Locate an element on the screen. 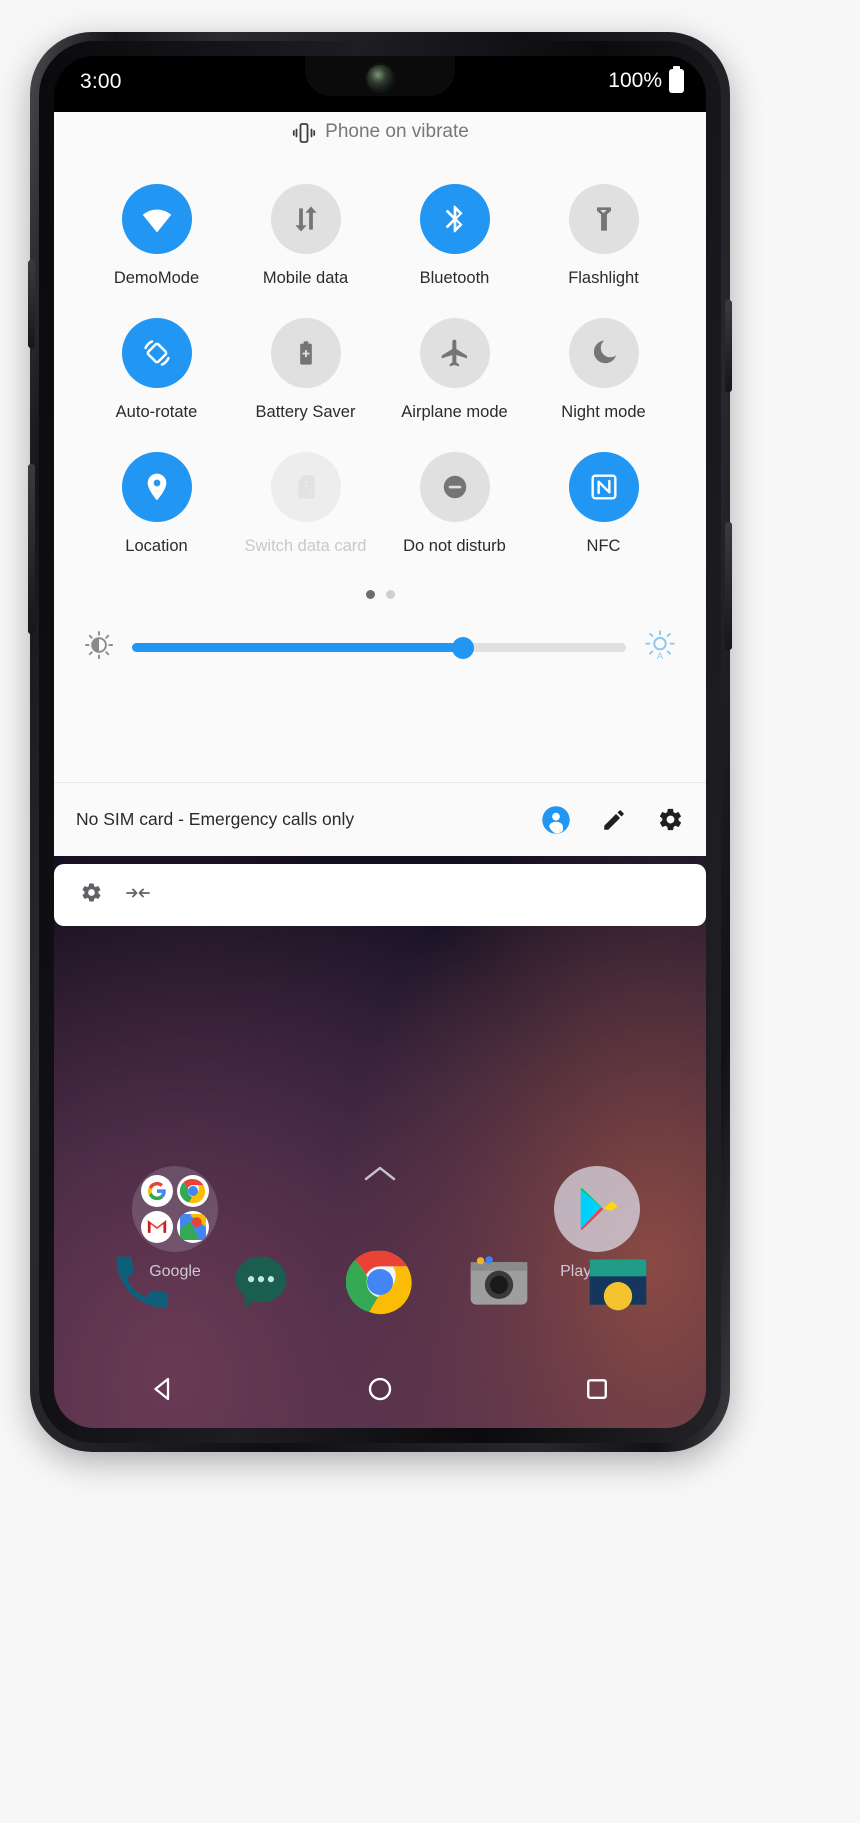  qs-tile-switch-data-card: 1 Switch data card is located at coordinates (305, 504).